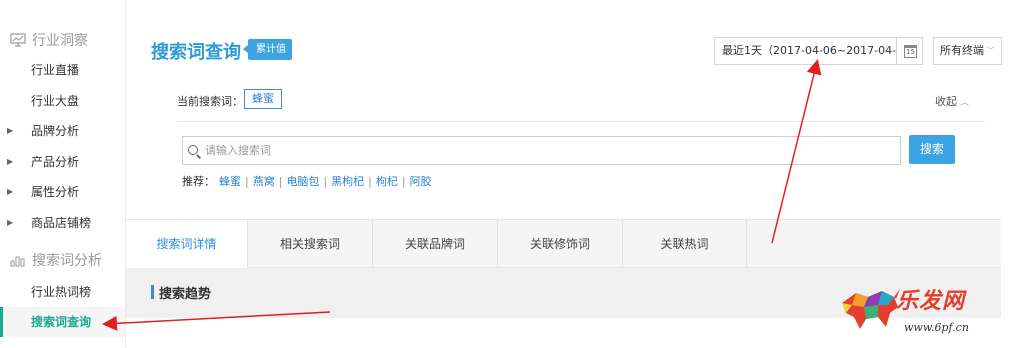  I want to click on sidebar-item-label: 属性分析, so click(55, 192).